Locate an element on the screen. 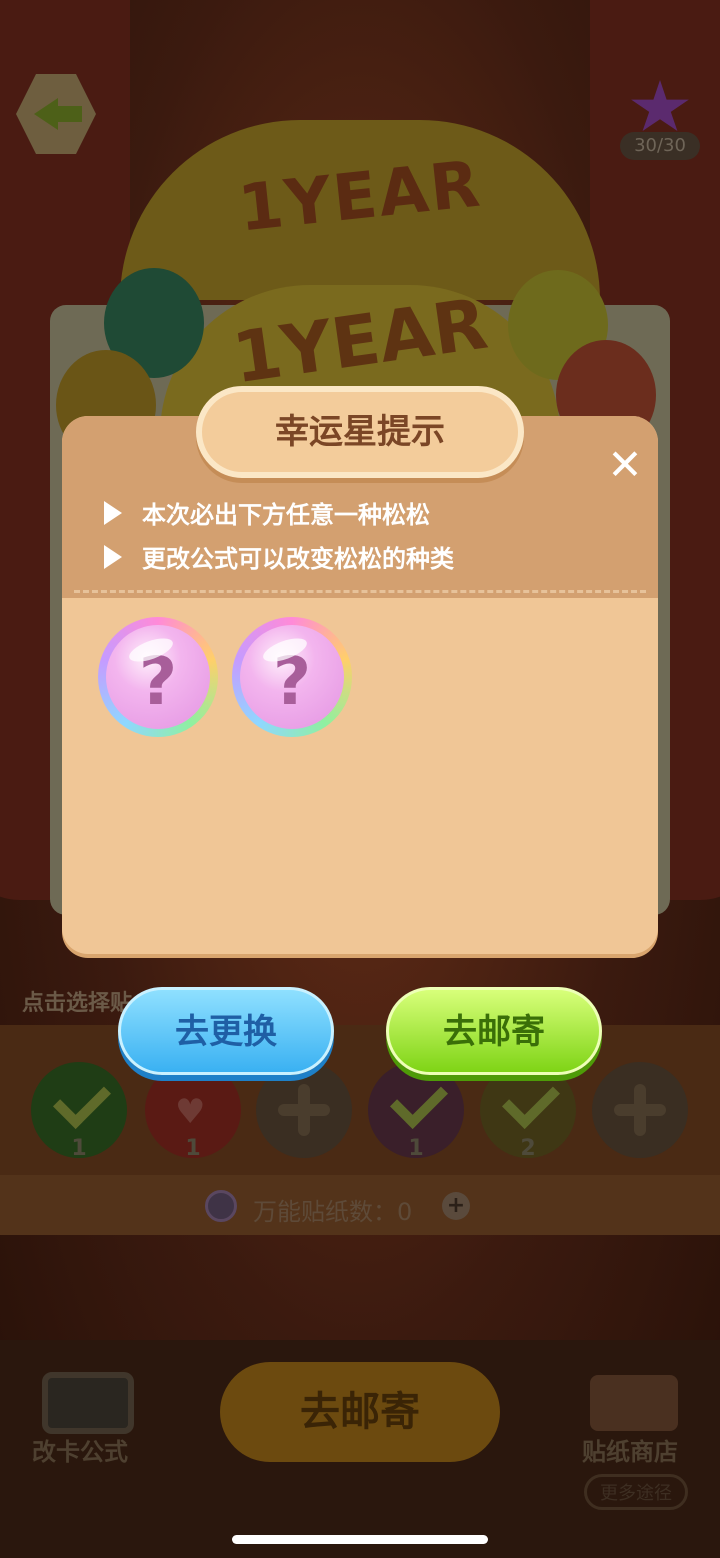 This screenshot has height=1558, width=720. heart-icon: ♥ is located at coordinates (190, 1112).